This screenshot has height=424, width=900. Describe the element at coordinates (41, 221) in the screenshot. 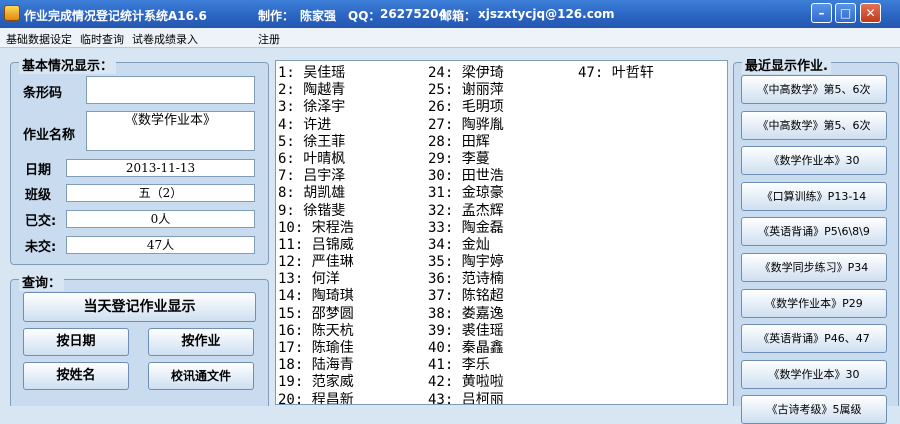

I see `submitted-label: 已交:` at that location.